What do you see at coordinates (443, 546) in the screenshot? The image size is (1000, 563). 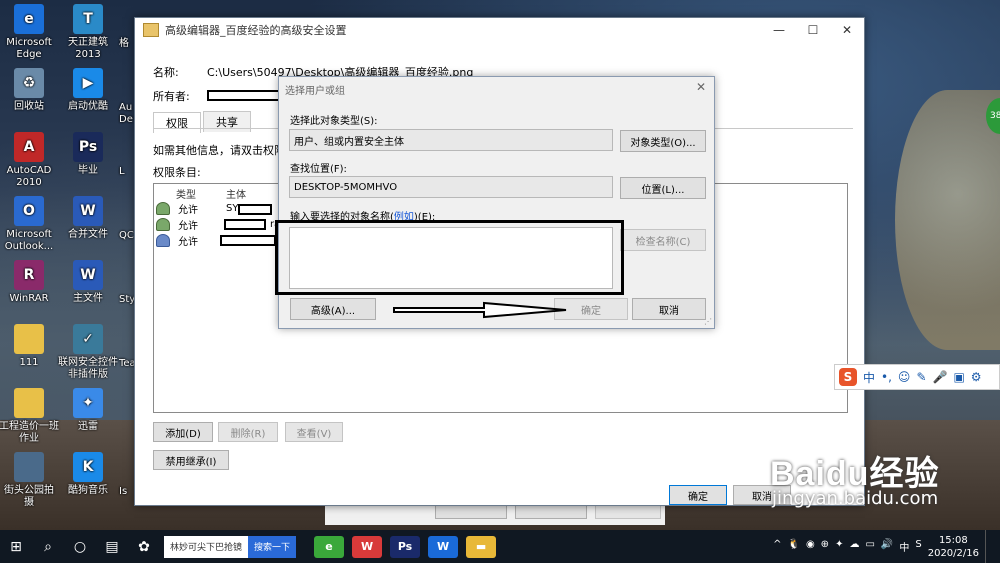 I see `taskbar-app-word: W` at bounding box center [443, 546].